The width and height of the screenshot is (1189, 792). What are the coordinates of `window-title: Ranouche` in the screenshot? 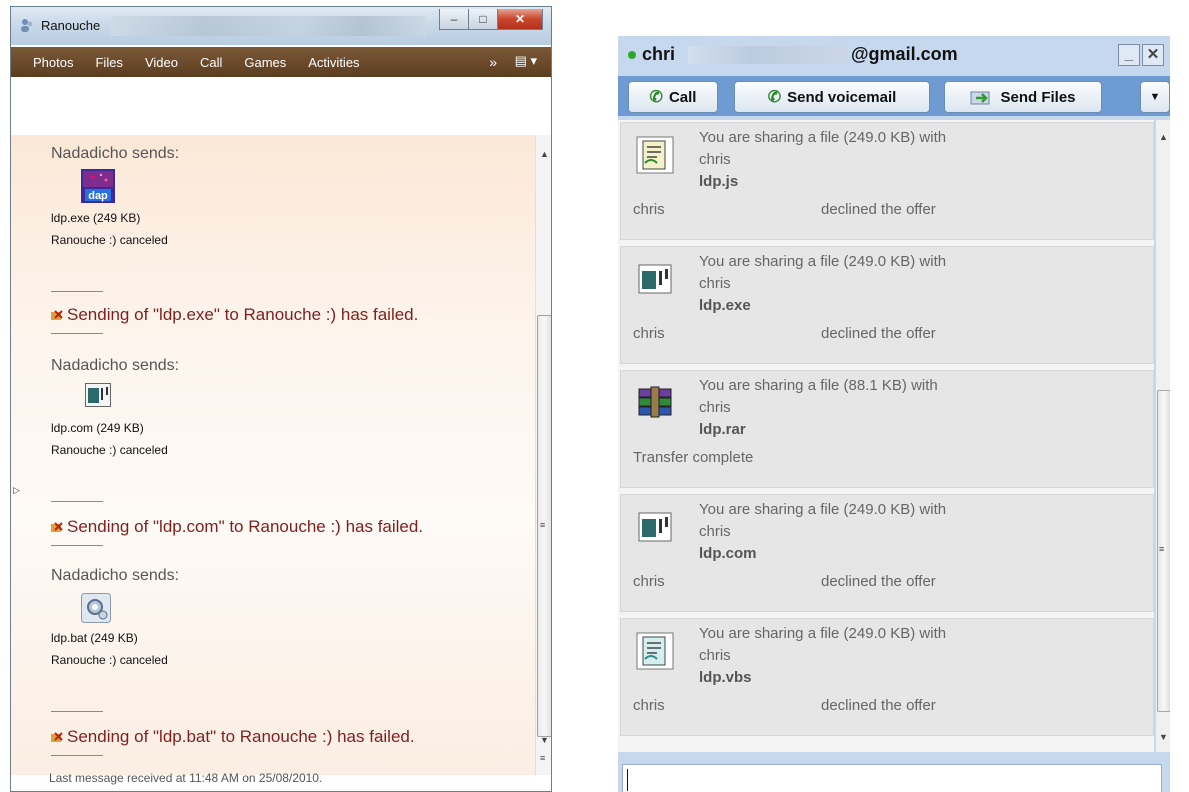 It's located at (71, 25).